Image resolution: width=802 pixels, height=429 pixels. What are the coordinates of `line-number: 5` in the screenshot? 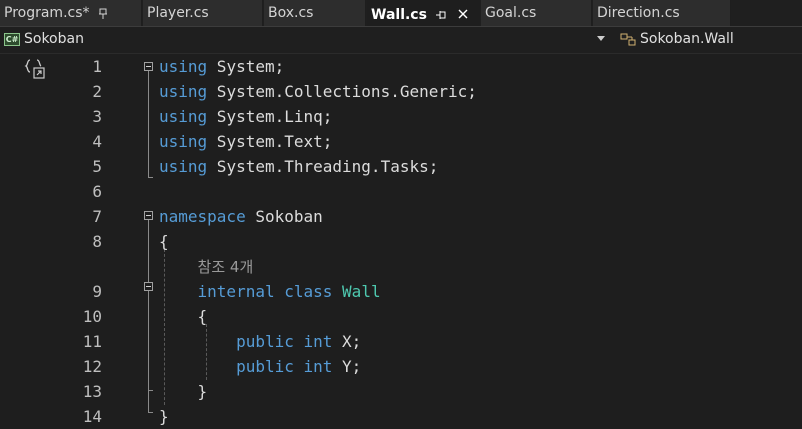 It's located at (97, 166).